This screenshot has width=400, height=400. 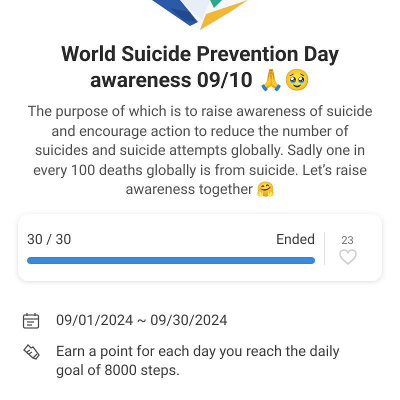 What do you see at coordinates (31, 321) in the screenshot?
I see `calendar-icon` at bounding box center [31, 321].